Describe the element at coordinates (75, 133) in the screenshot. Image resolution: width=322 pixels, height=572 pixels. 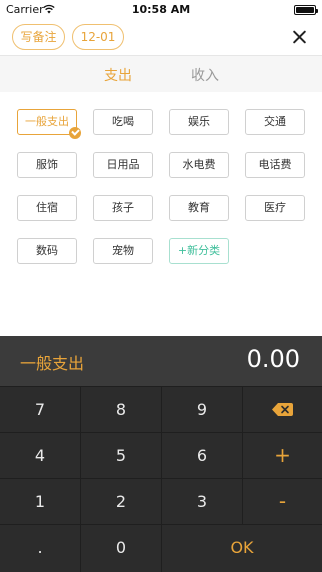
I see `check-icon` at that location.